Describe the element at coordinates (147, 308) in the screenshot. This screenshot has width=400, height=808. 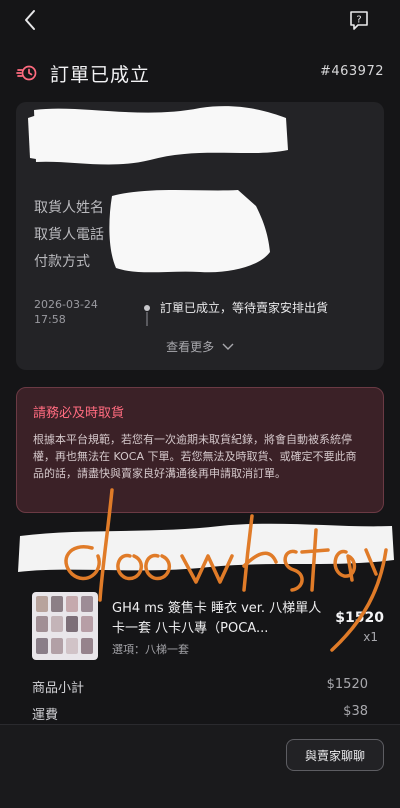
I see `timeline-dot` at that location.